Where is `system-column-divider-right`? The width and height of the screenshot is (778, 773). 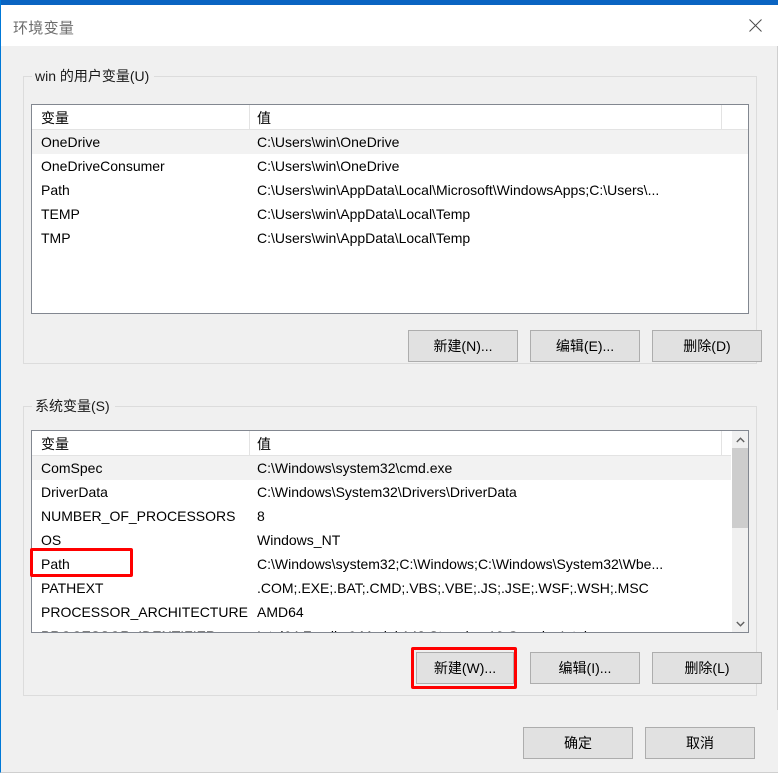 system-column-divider-right is located at coordinates (721, 443).